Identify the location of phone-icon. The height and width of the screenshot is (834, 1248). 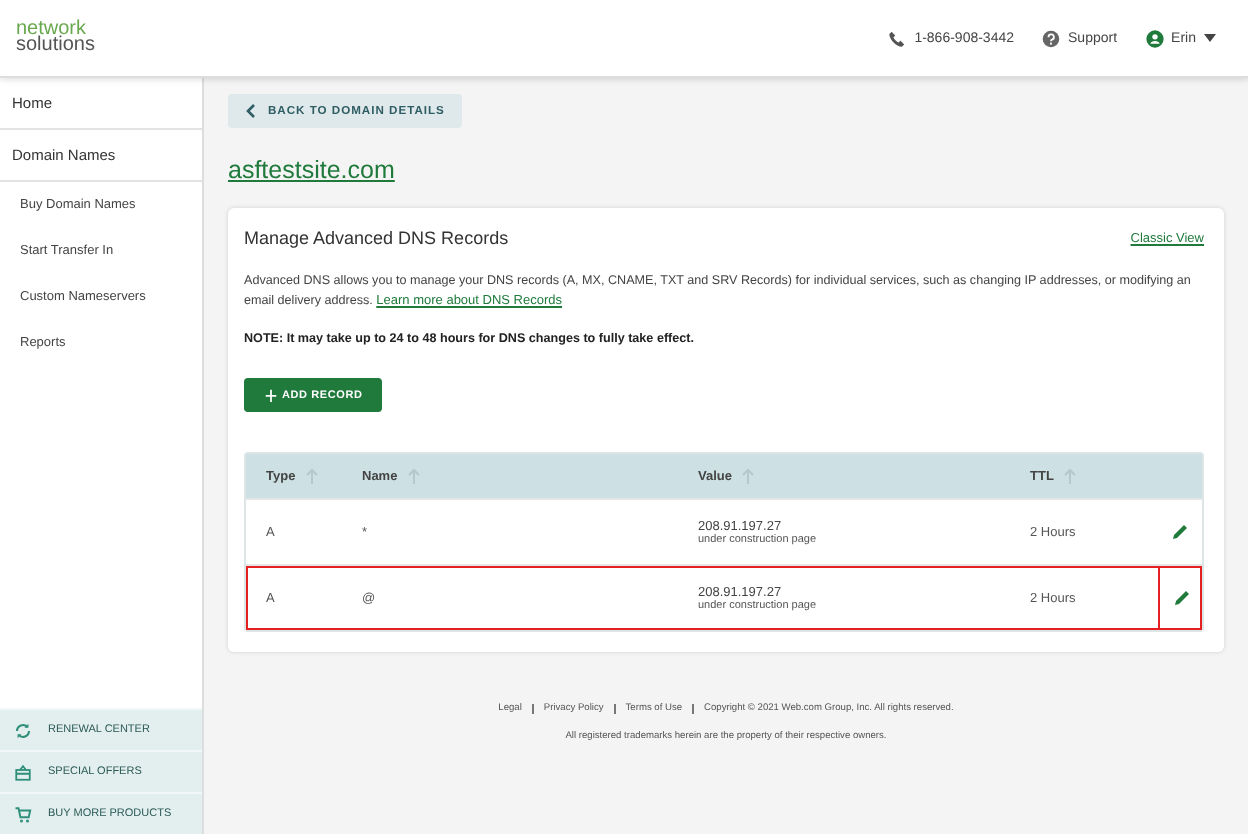
(897, 38).